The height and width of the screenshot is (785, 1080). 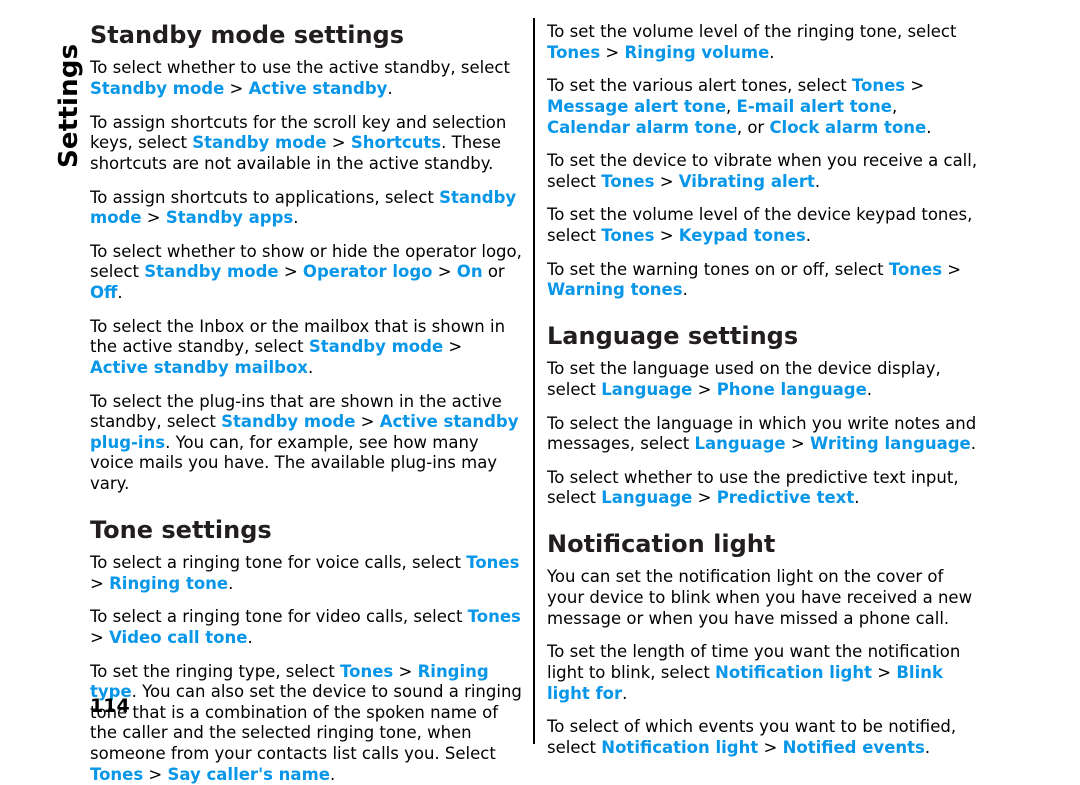 I want to click on menu-path-term: Warning tones, so click(x=615, y=290).